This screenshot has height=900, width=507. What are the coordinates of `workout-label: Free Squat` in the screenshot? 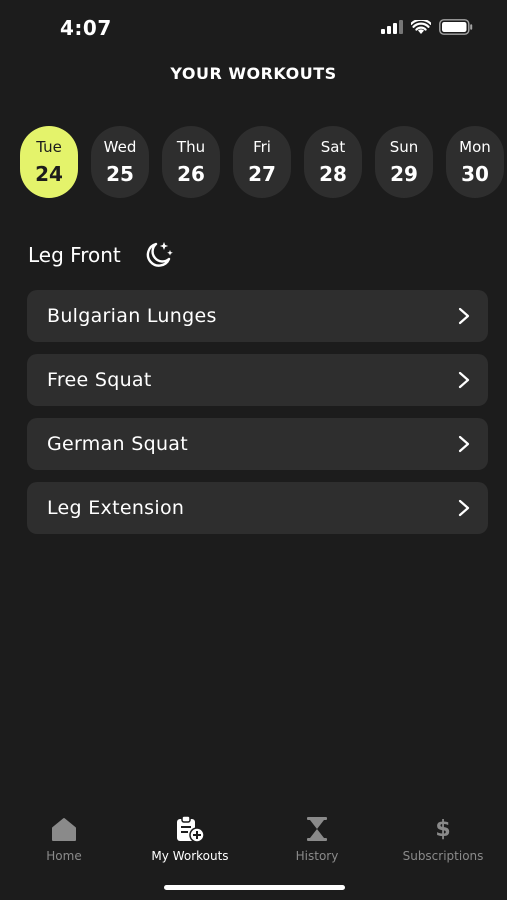 It's located at (99, 380).